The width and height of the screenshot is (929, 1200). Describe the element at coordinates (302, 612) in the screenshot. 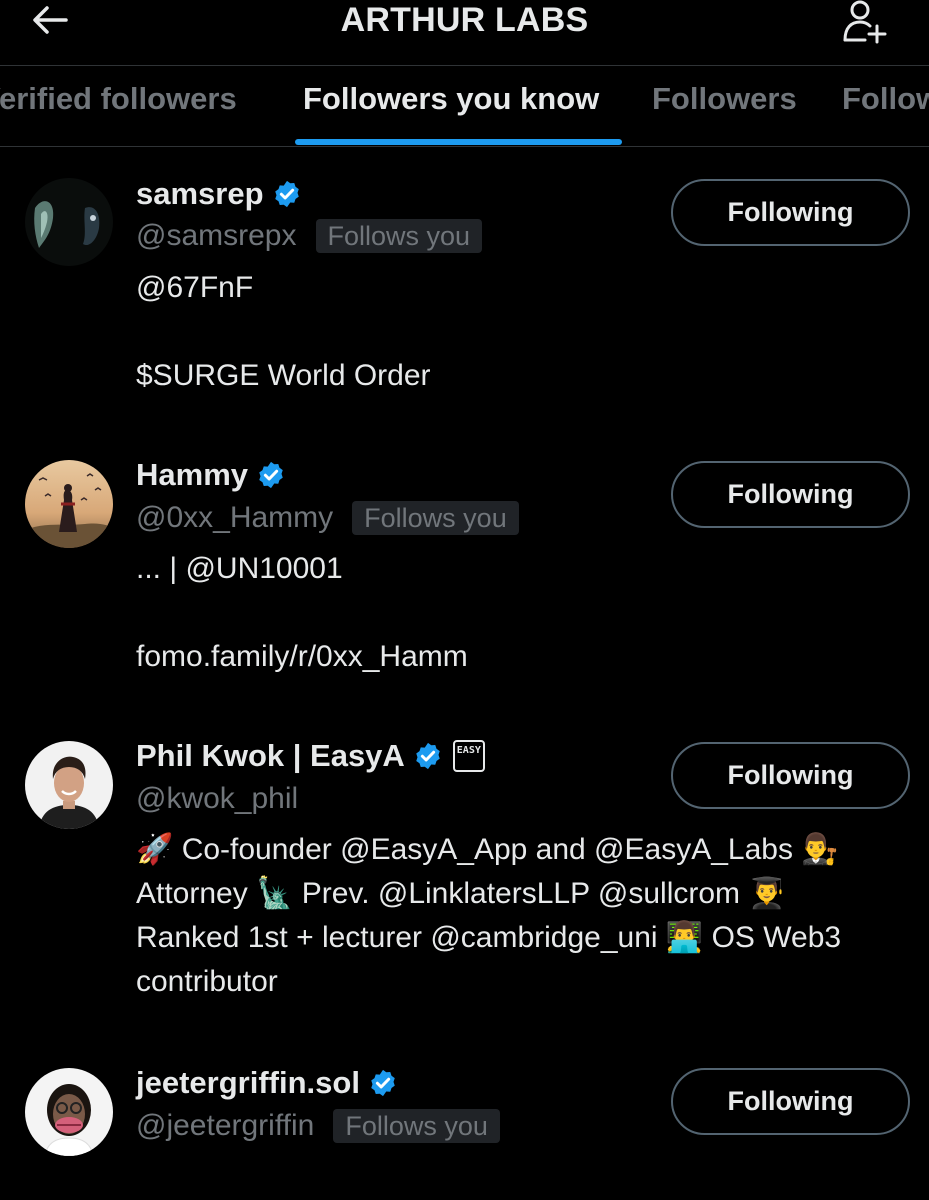

I see `user-bio: ... | @UN10001 fomo.family/r/0xx_Hamm` at that location.